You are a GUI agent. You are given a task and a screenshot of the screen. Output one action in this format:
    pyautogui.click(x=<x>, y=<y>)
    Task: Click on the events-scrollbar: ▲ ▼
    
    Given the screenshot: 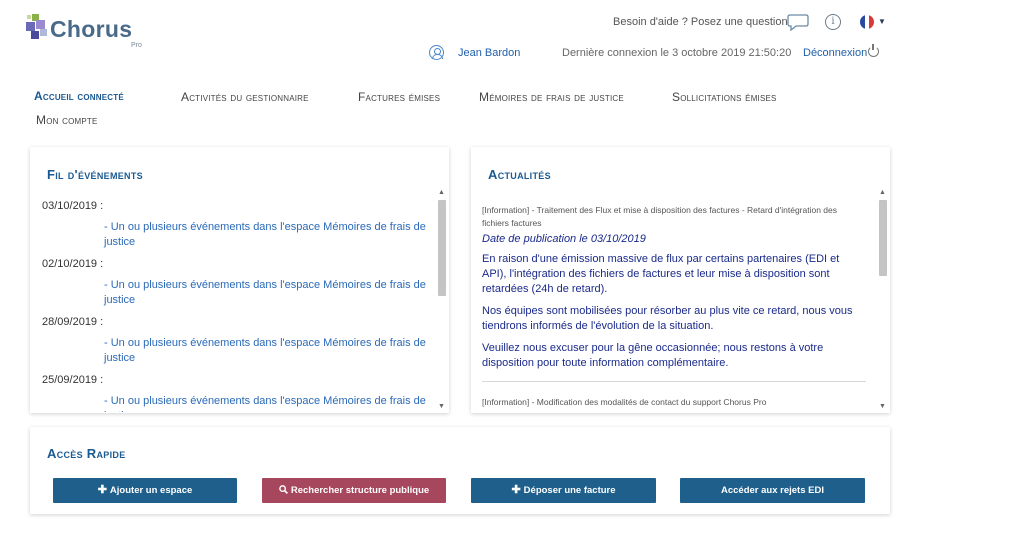 What is the action you would take?
    pyautogui.click(x=441, y=300)
    